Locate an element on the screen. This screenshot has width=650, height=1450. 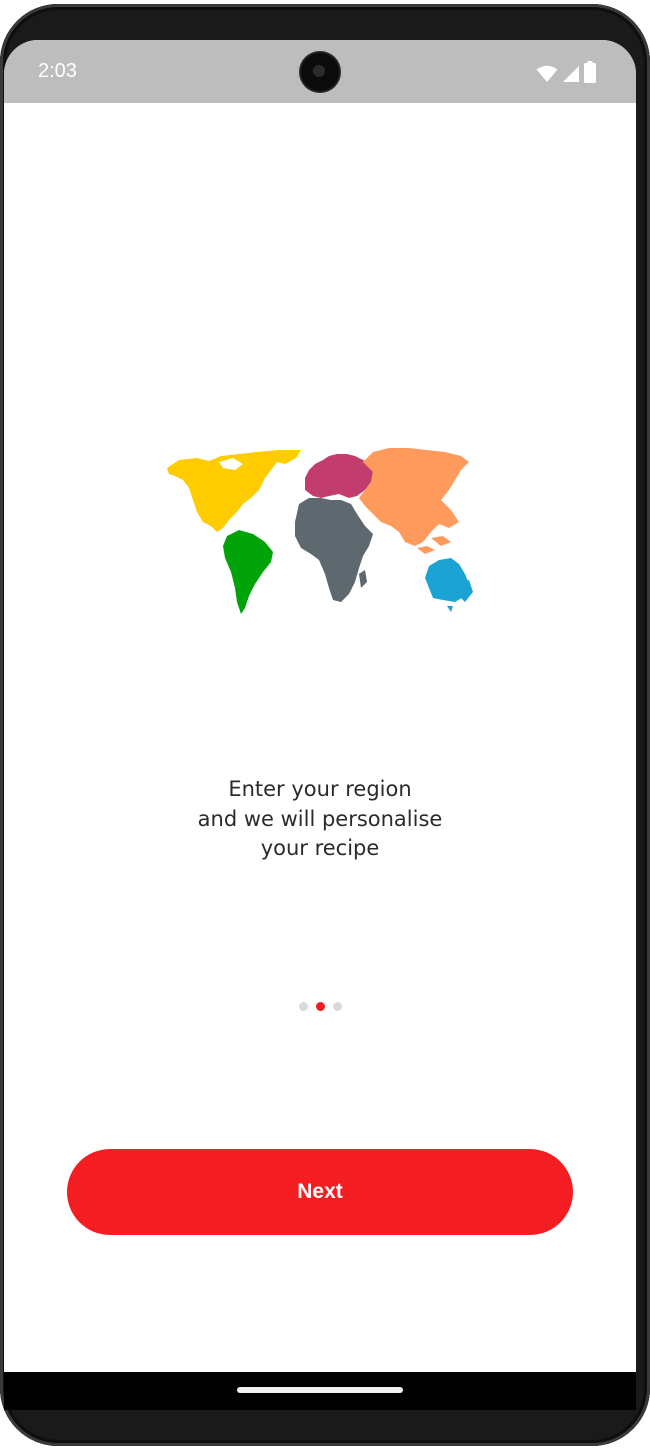
battery-icon is located at coordinates (590, 72).